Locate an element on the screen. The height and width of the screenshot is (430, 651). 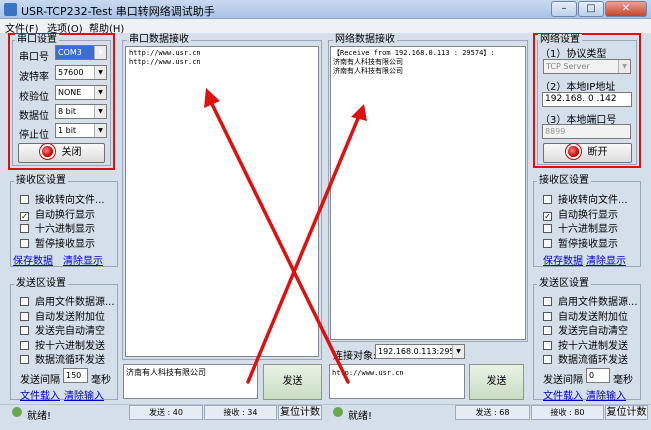
title-bar: USR-TCP232-Test 串口转网络调试助手 – □ ✕ is located at coordinates (325, 9).